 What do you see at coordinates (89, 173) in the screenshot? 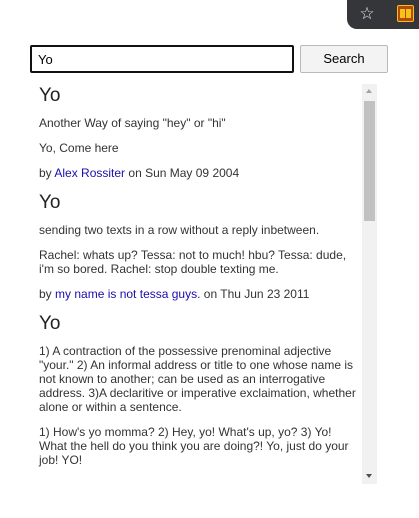
I see `author-link: Alex Rossiter` at bounding box center [89, 173].